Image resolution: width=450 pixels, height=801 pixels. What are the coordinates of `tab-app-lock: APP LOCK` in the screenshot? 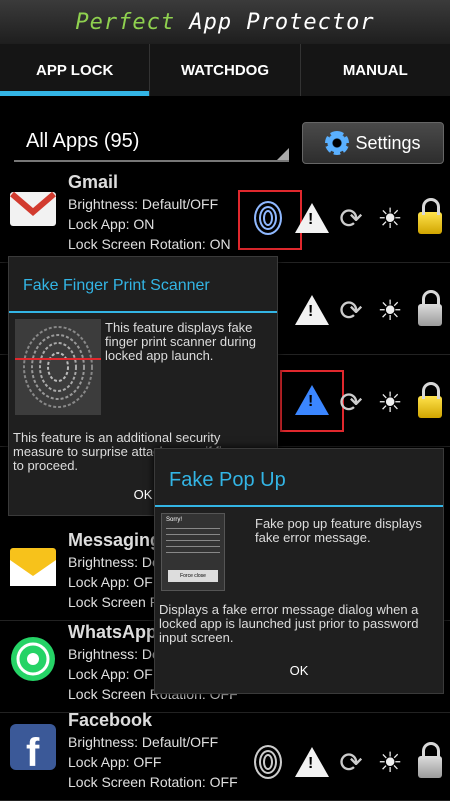 It's located at (75, 70).